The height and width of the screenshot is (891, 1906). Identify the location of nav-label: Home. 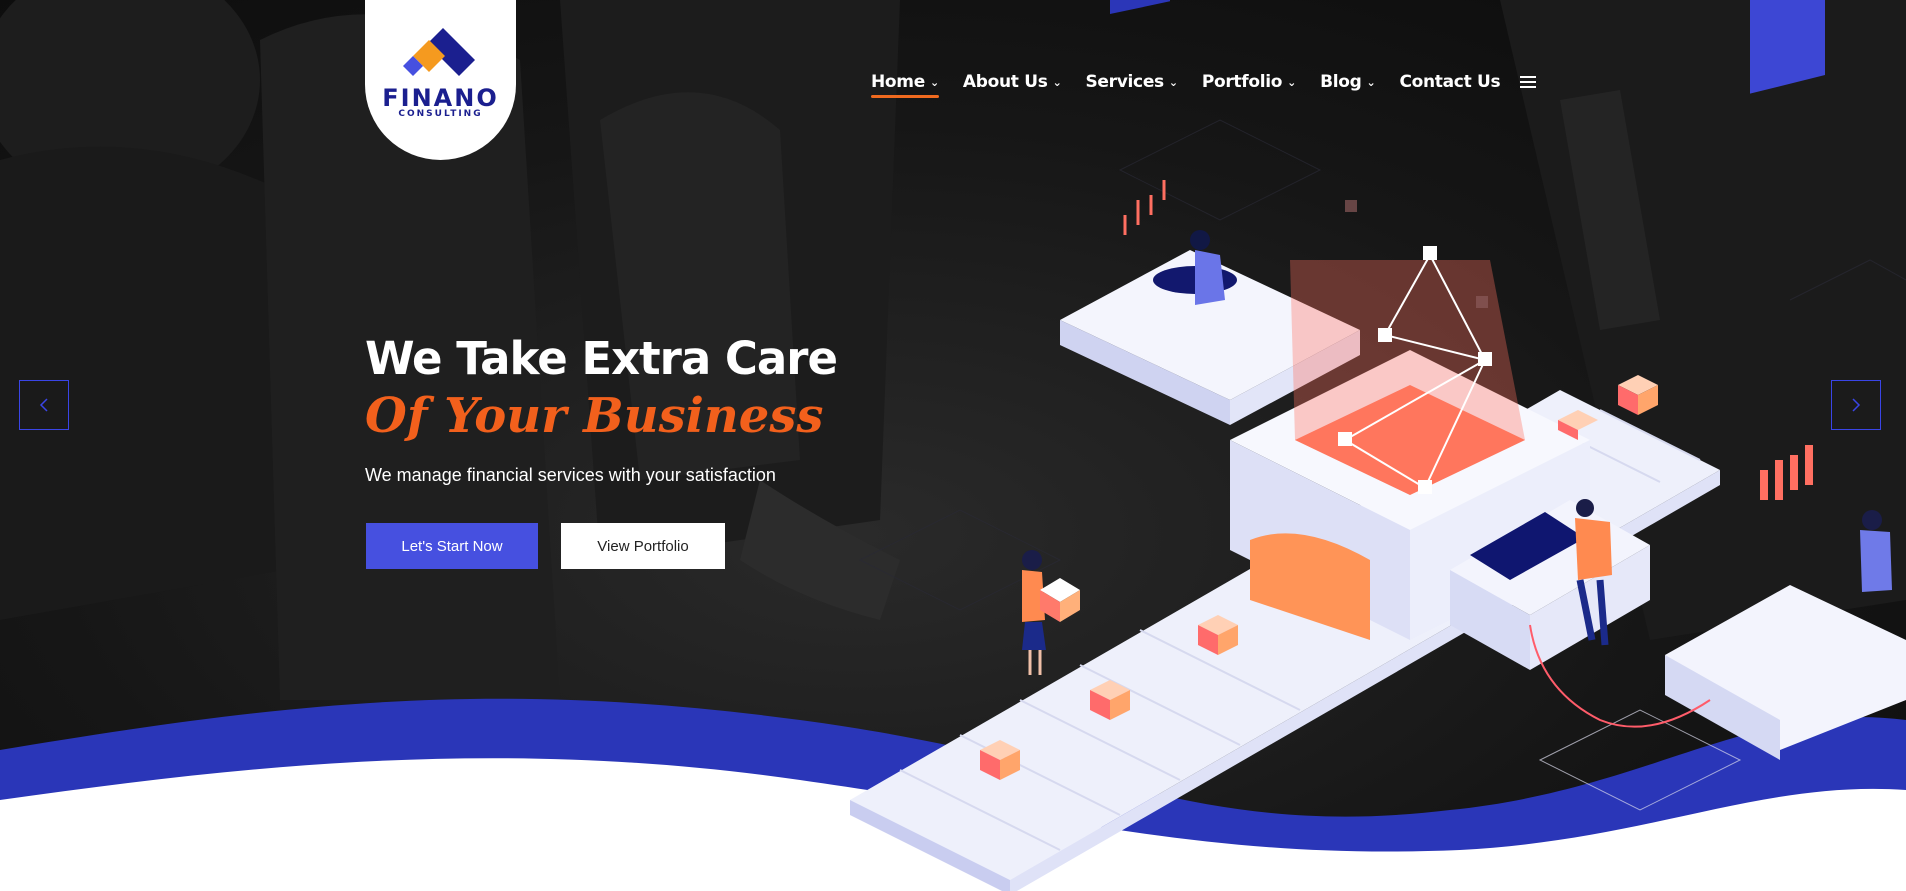
(898, 82).